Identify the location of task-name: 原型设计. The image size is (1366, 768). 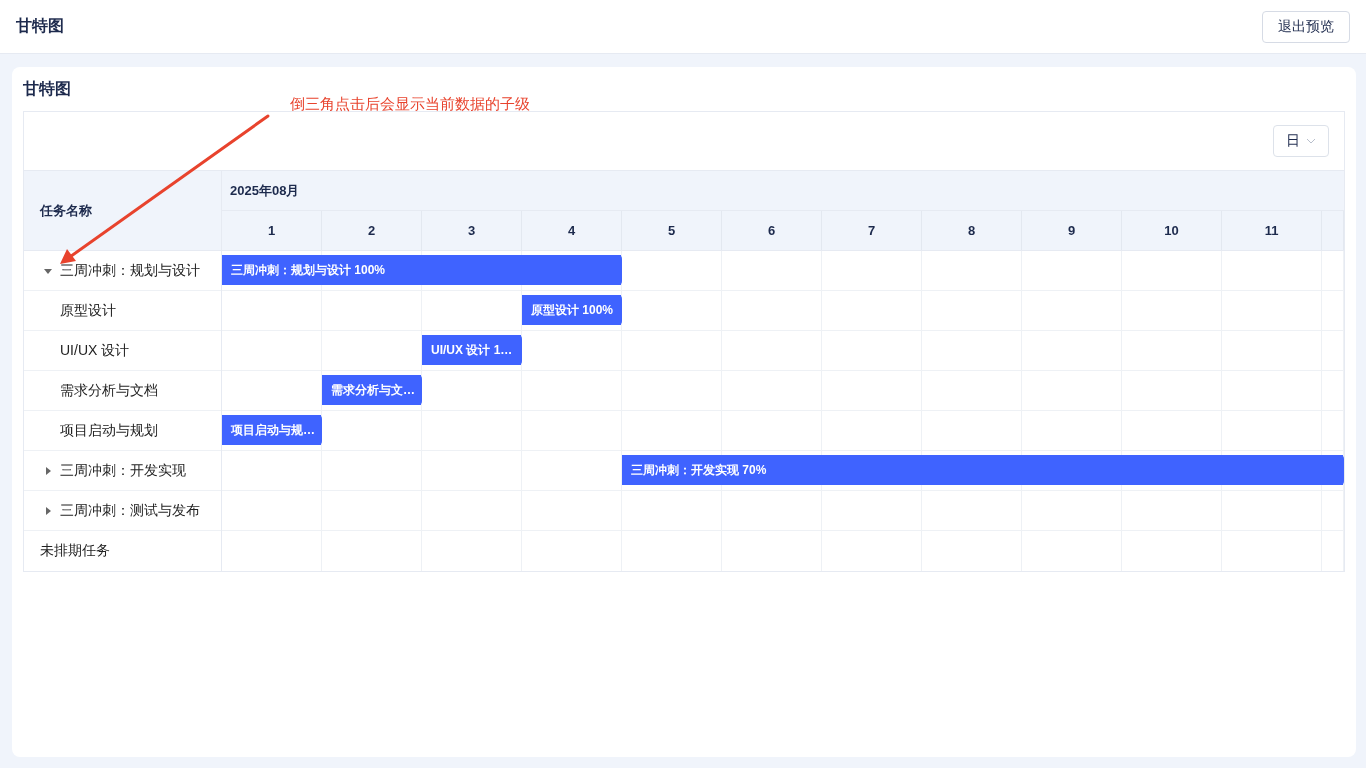
(88, 310).